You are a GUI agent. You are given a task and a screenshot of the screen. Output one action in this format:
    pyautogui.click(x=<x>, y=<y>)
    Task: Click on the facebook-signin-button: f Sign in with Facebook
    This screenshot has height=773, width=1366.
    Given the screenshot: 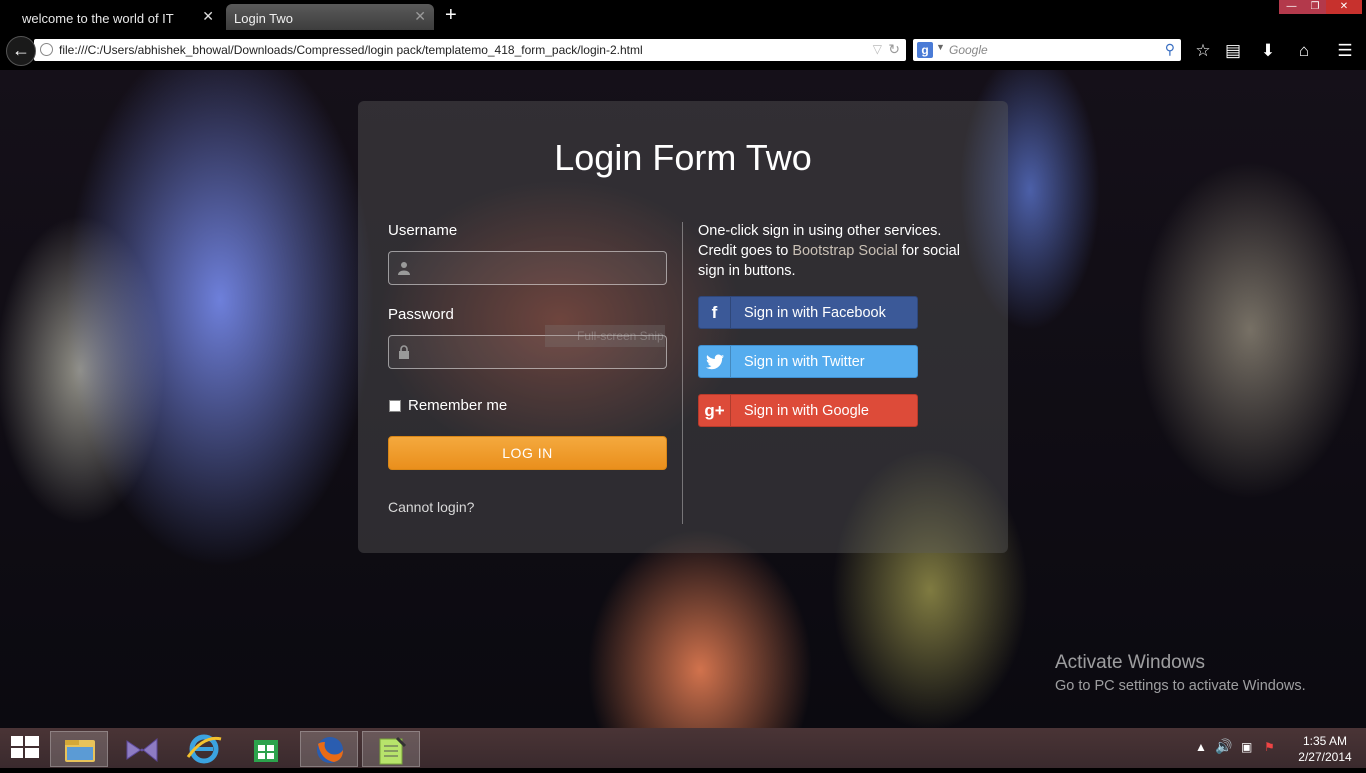 What is the action you would take?
    pyautogui.click(x=808, y=312)
    